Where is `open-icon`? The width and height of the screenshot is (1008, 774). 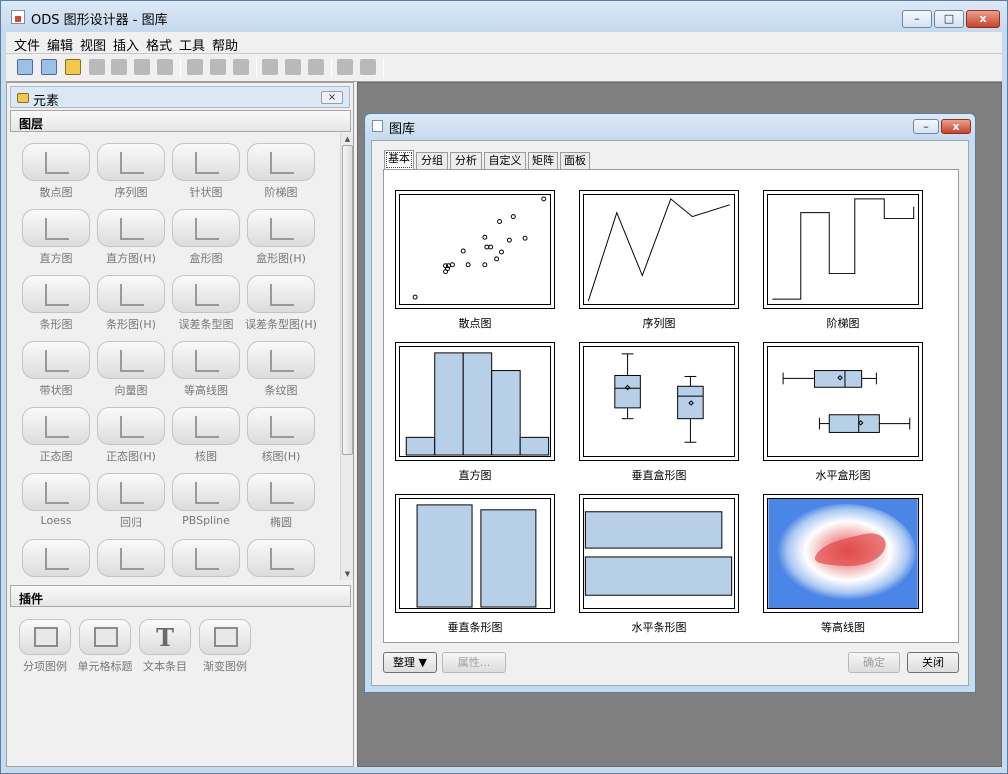 open-icon is located at coordinates (73, 67).